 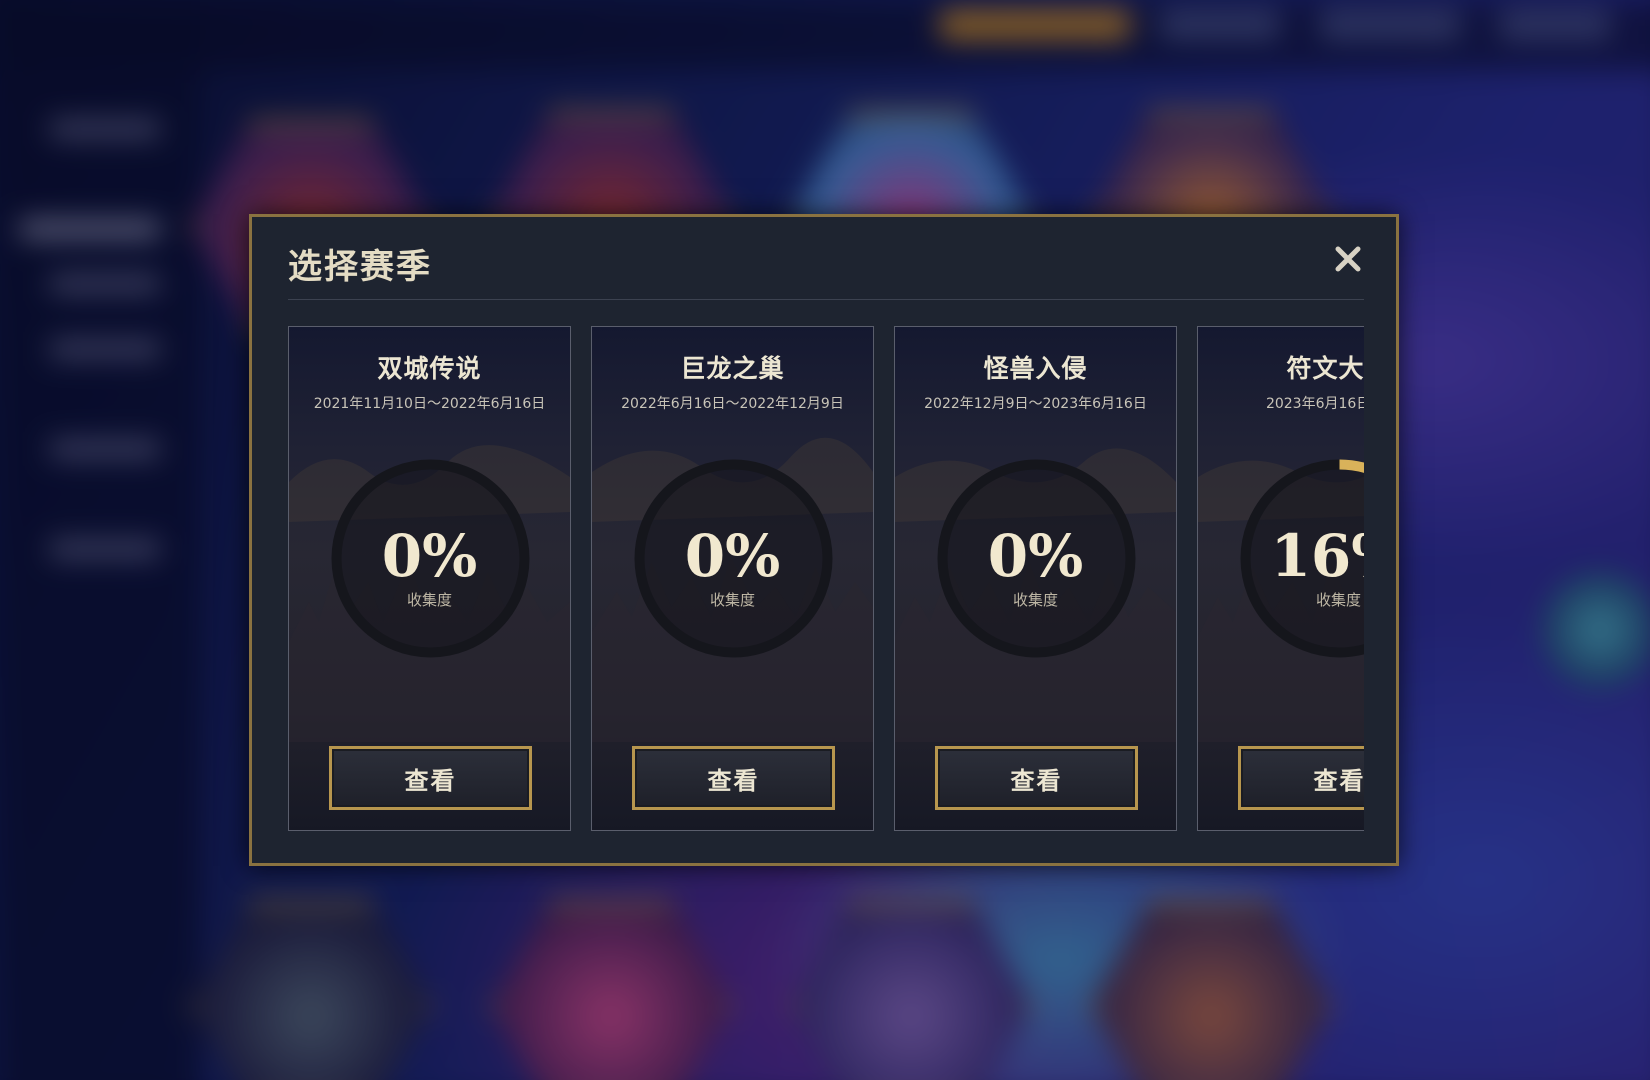 I want to click on title-divider, so click(x=826, y=299).